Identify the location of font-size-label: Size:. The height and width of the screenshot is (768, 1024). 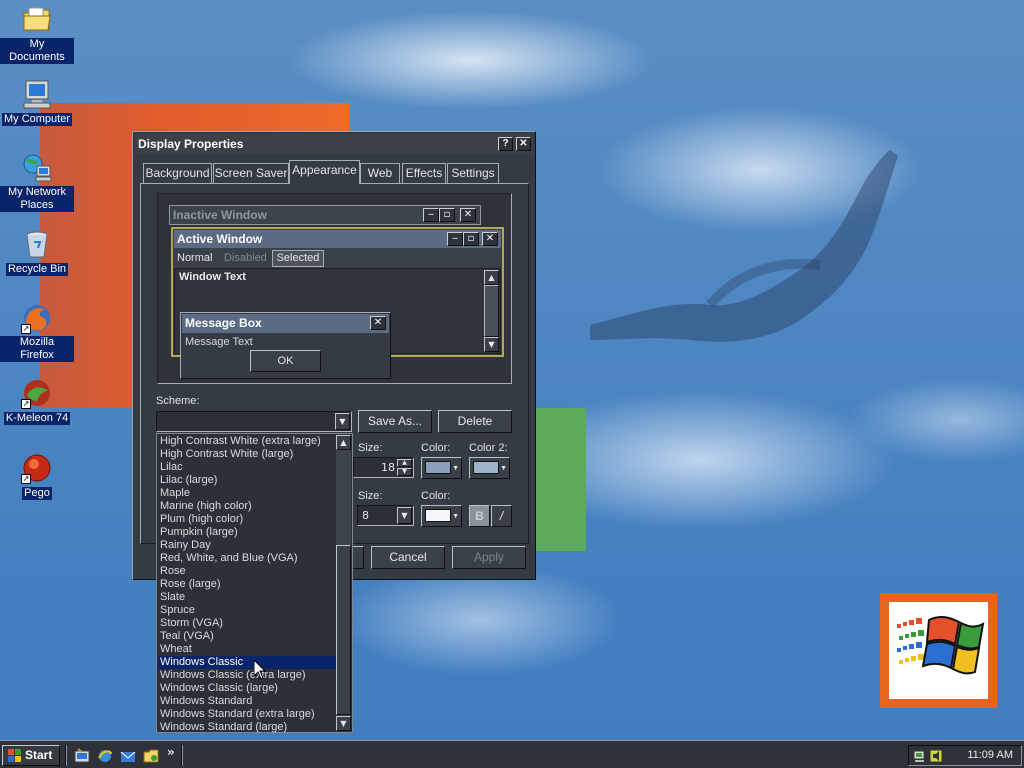
(370, 496).